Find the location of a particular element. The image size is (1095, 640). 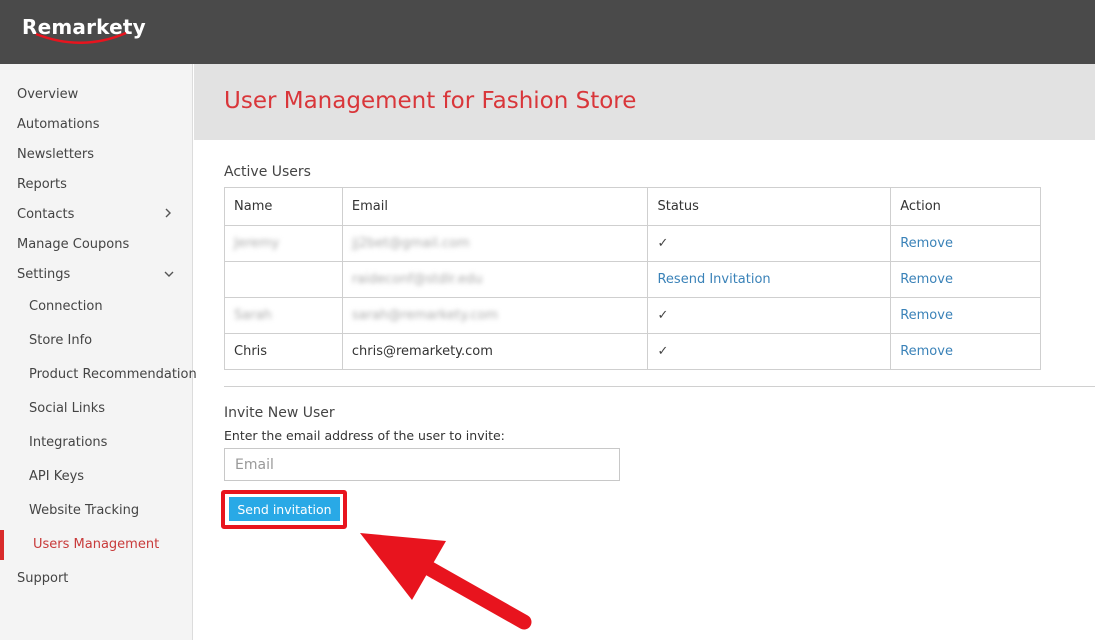

user-email-cell: sarah@remarkety.com is located at coordinates (495, 315).